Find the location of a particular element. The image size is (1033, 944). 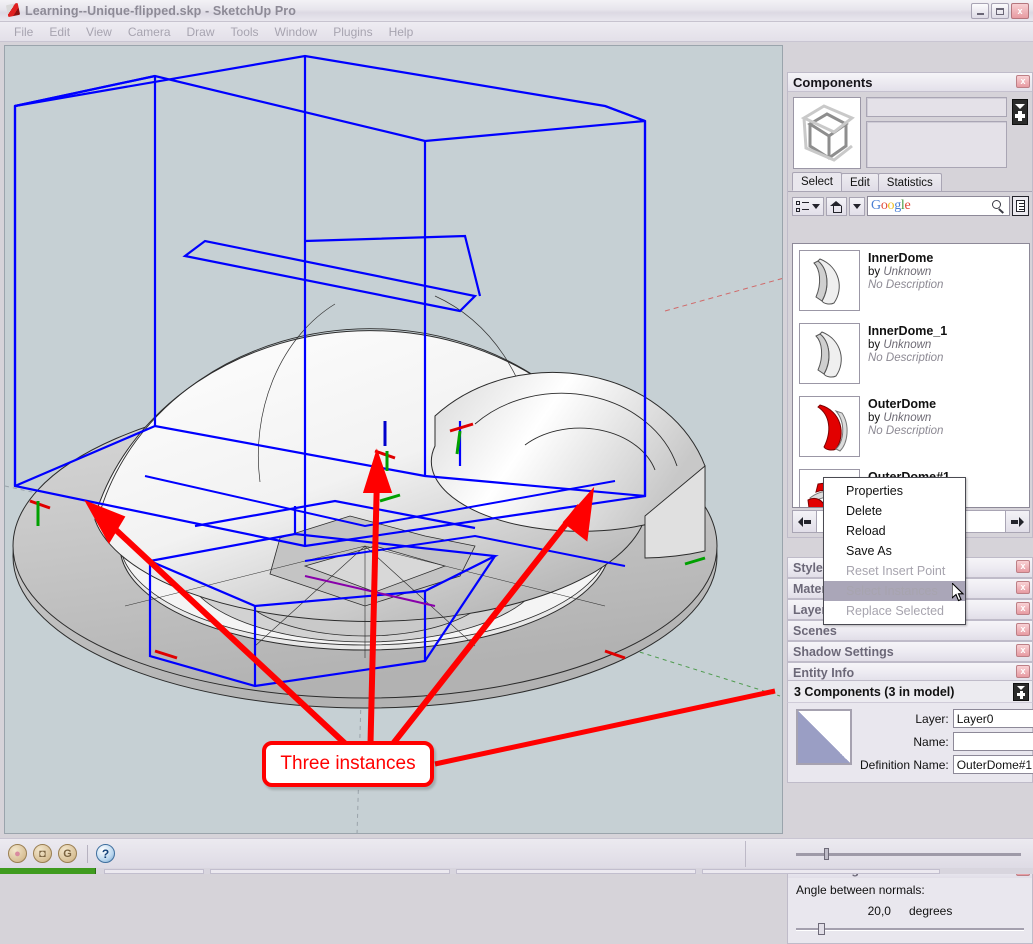

details-button is located at coordinates (1020, 206).